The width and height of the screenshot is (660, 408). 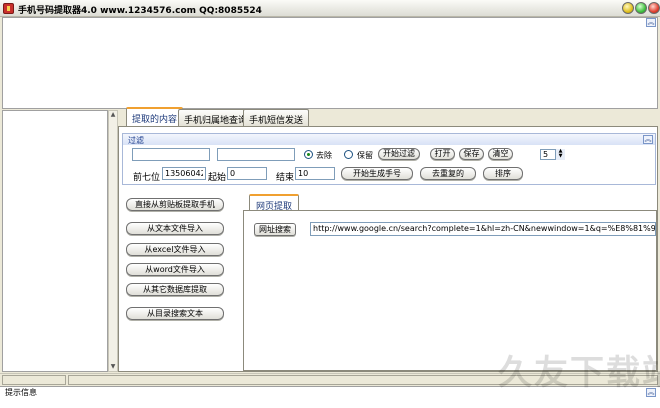 I want to click on spinner-arrows-icon: ▲ ▼, so click(x=560, y=154).